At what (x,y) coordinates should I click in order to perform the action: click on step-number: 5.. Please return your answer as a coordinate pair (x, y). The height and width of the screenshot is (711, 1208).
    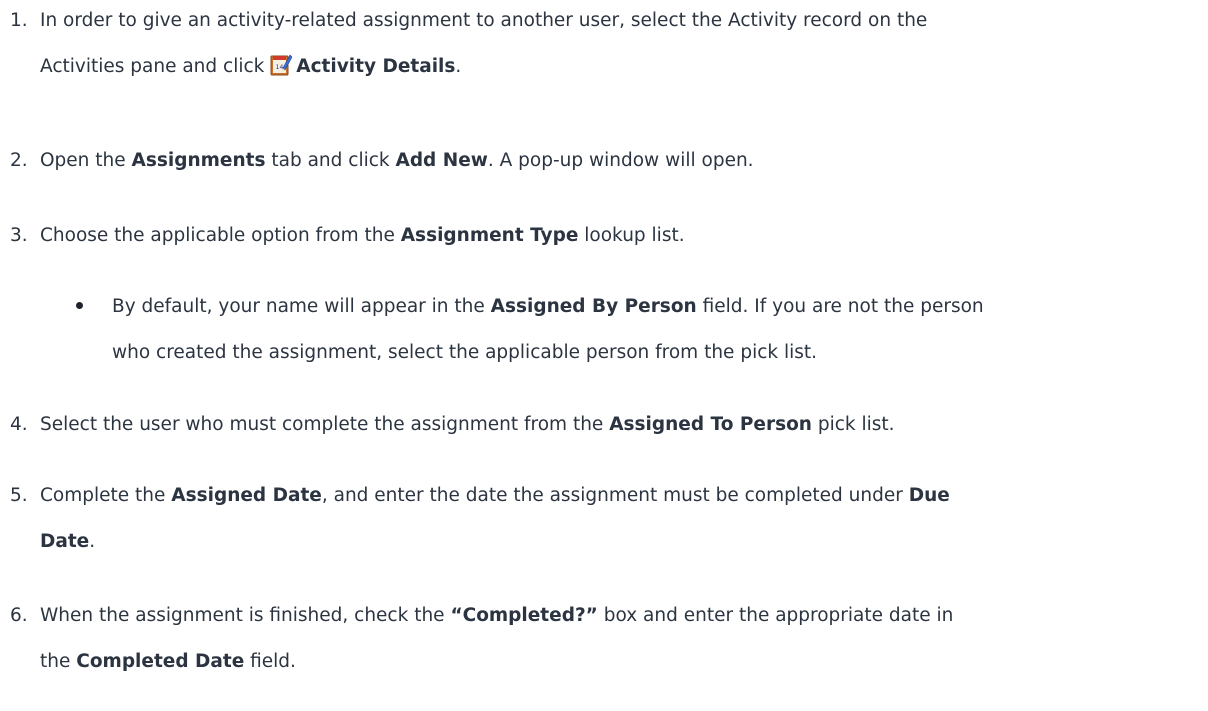
    Looking at the image, I should click on (19, 495).